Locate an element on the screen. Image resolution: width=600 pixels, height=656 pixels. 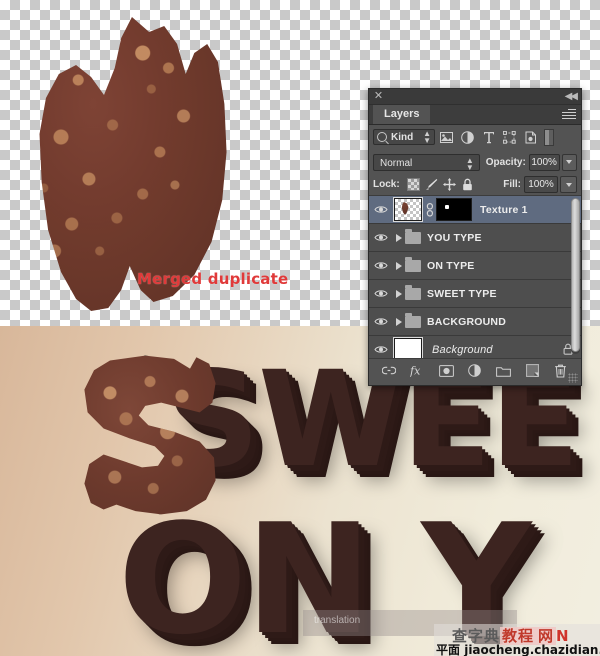
svg-text: fx is located at coordinates (415, 371).